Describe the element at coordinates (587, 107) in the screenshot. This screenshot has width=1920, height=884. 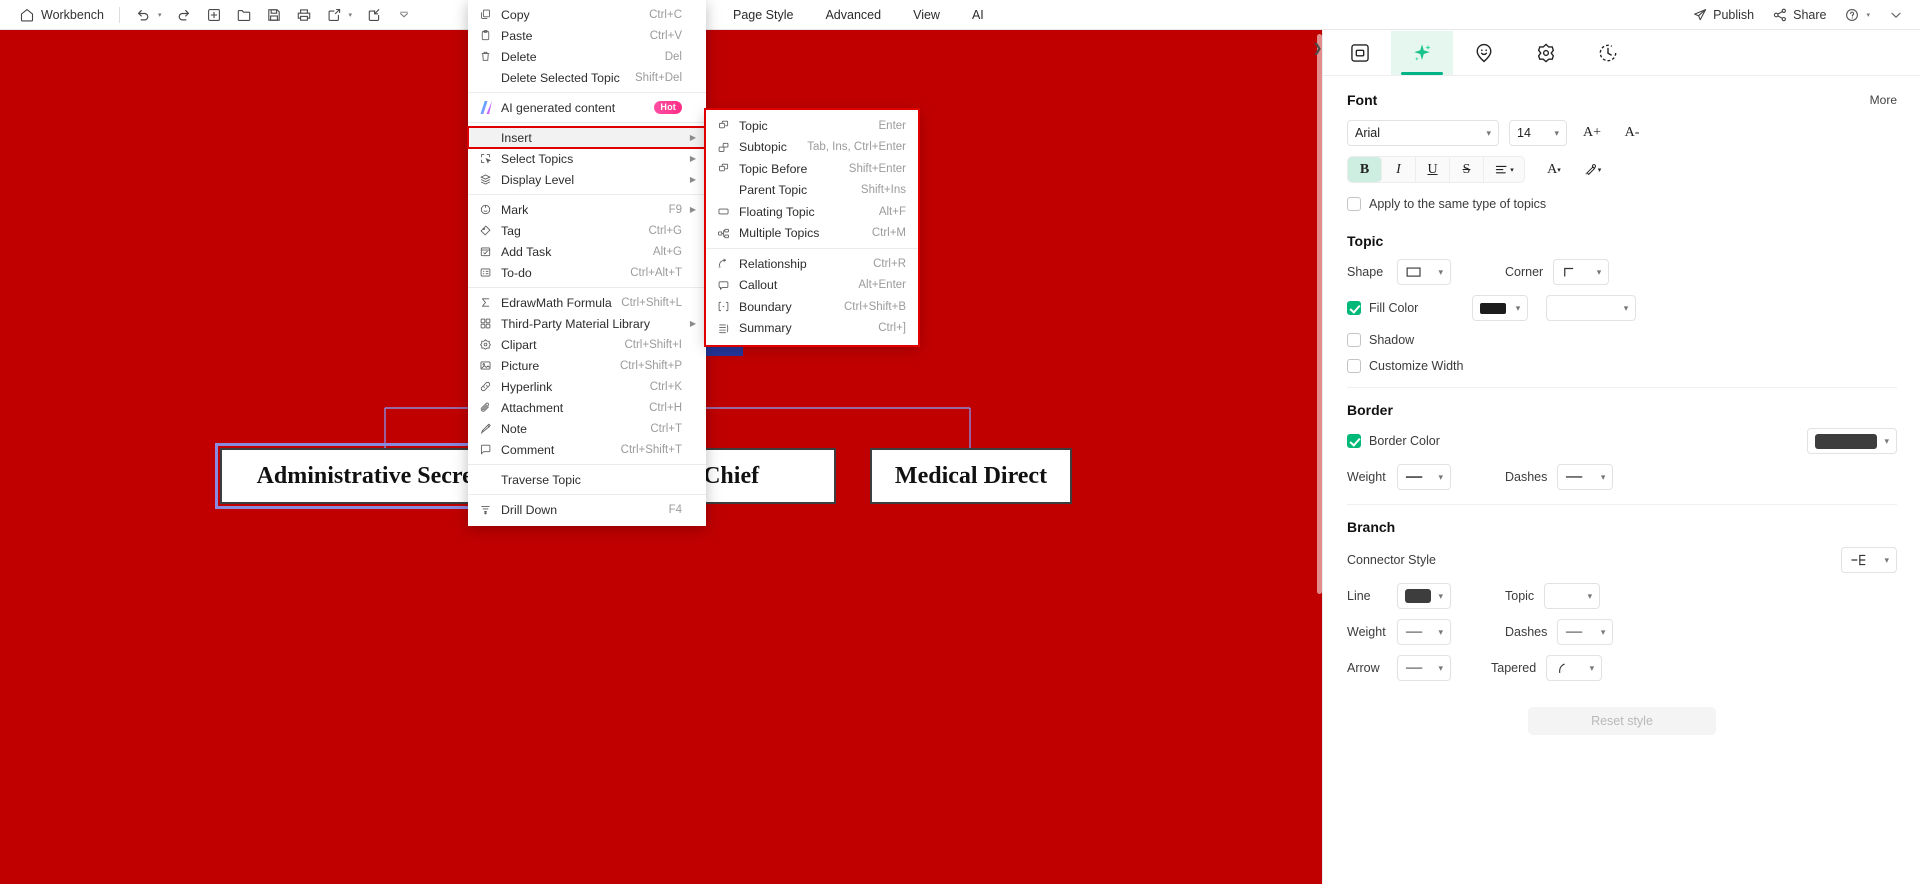
I see `context-menu-item-ai-generated-content: AI generated content Hot` at that location.